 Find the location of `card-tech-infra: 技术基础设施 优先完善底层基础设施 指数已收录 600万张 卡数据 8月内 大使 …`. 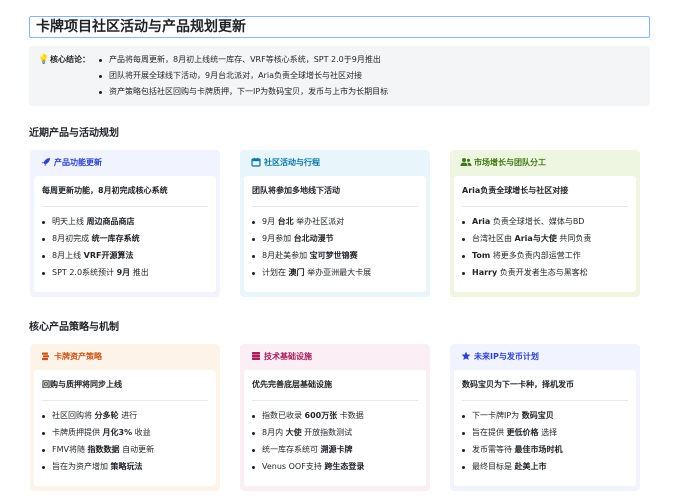

card-tech-infra: 技术基础设施 优先完善底层基础设施 指数已收录 600万张 卡数据 8月内 大使 … is located at coordinates (335, 417).